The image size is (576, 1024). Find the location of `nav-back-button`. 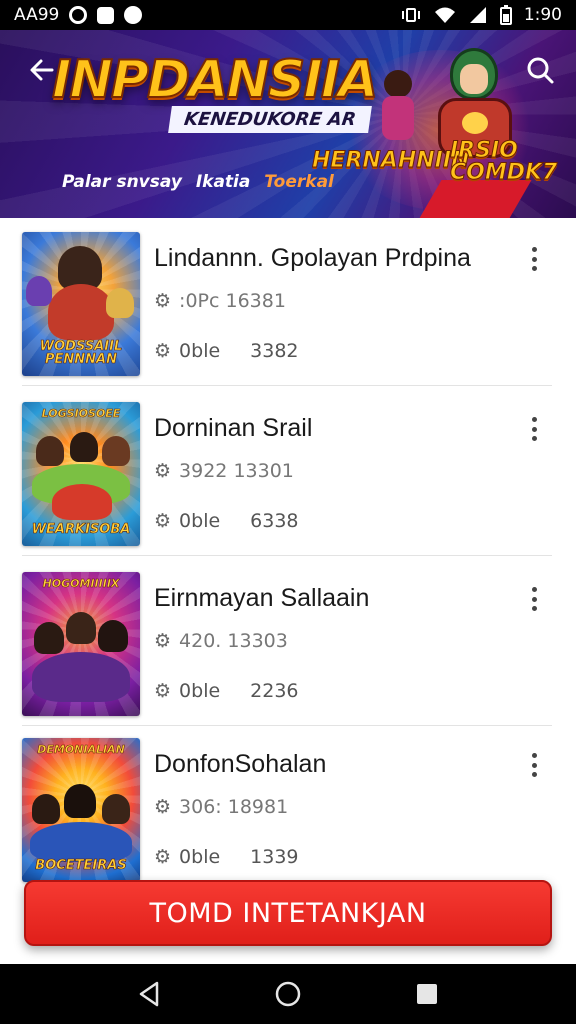

nav-back-button is located at coordinates (149, 994).